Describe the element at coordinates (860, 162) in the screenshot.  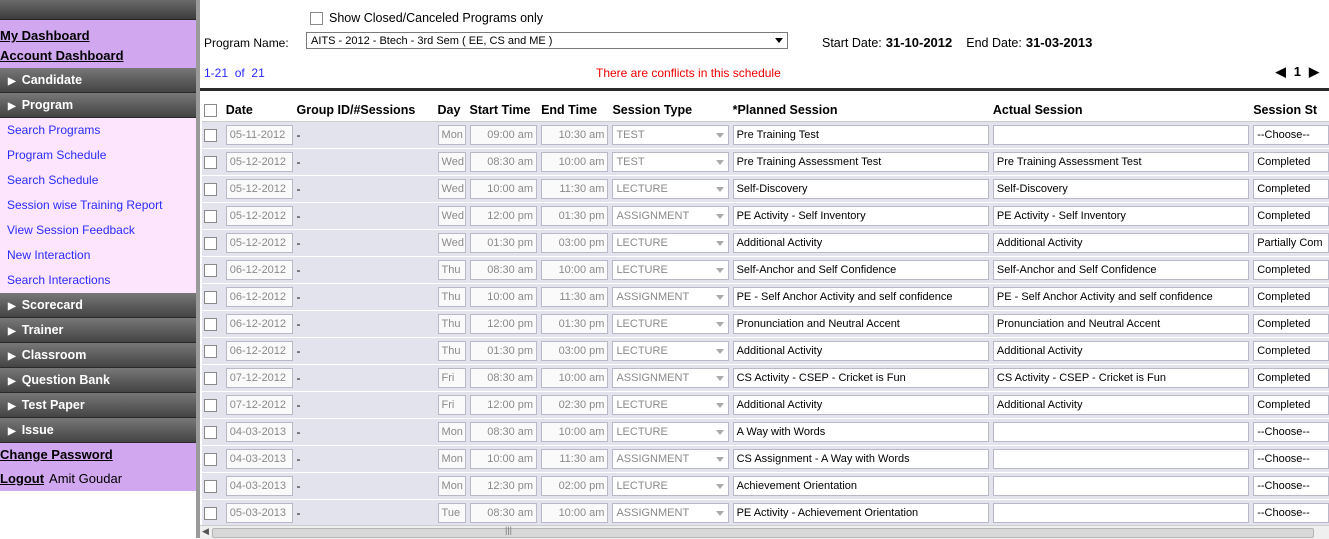
I see `planned-session-input: Pre Training Assessment Test` at that location.